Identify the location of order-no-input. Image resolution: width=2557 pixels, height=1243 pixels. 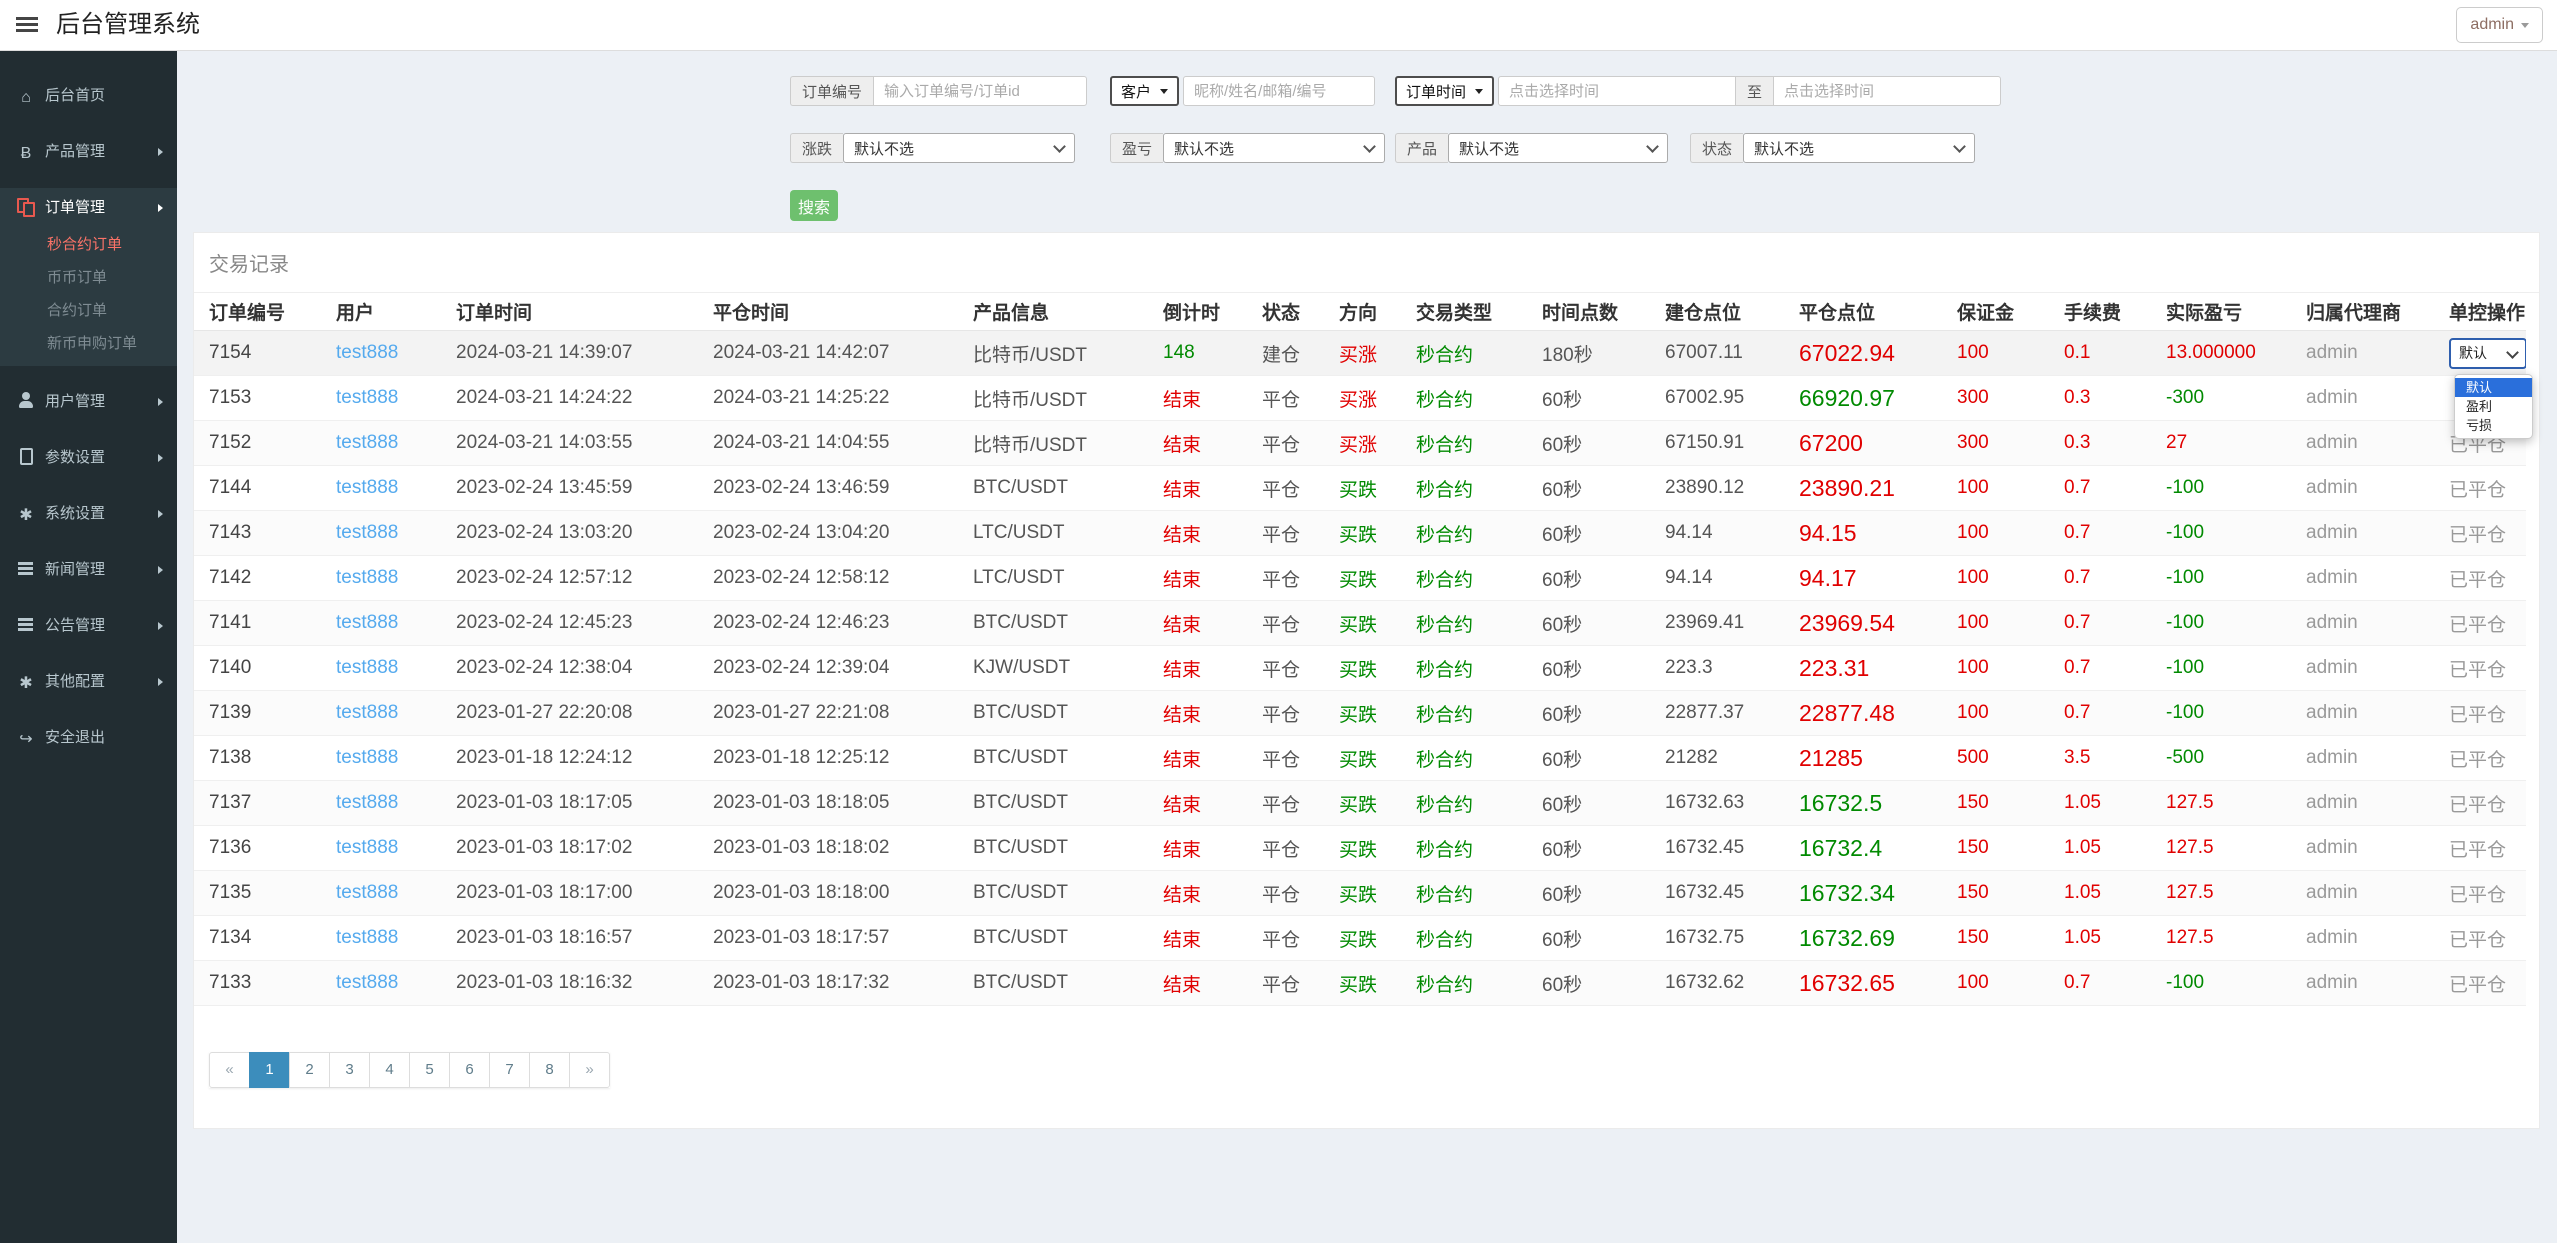
(980, 91).